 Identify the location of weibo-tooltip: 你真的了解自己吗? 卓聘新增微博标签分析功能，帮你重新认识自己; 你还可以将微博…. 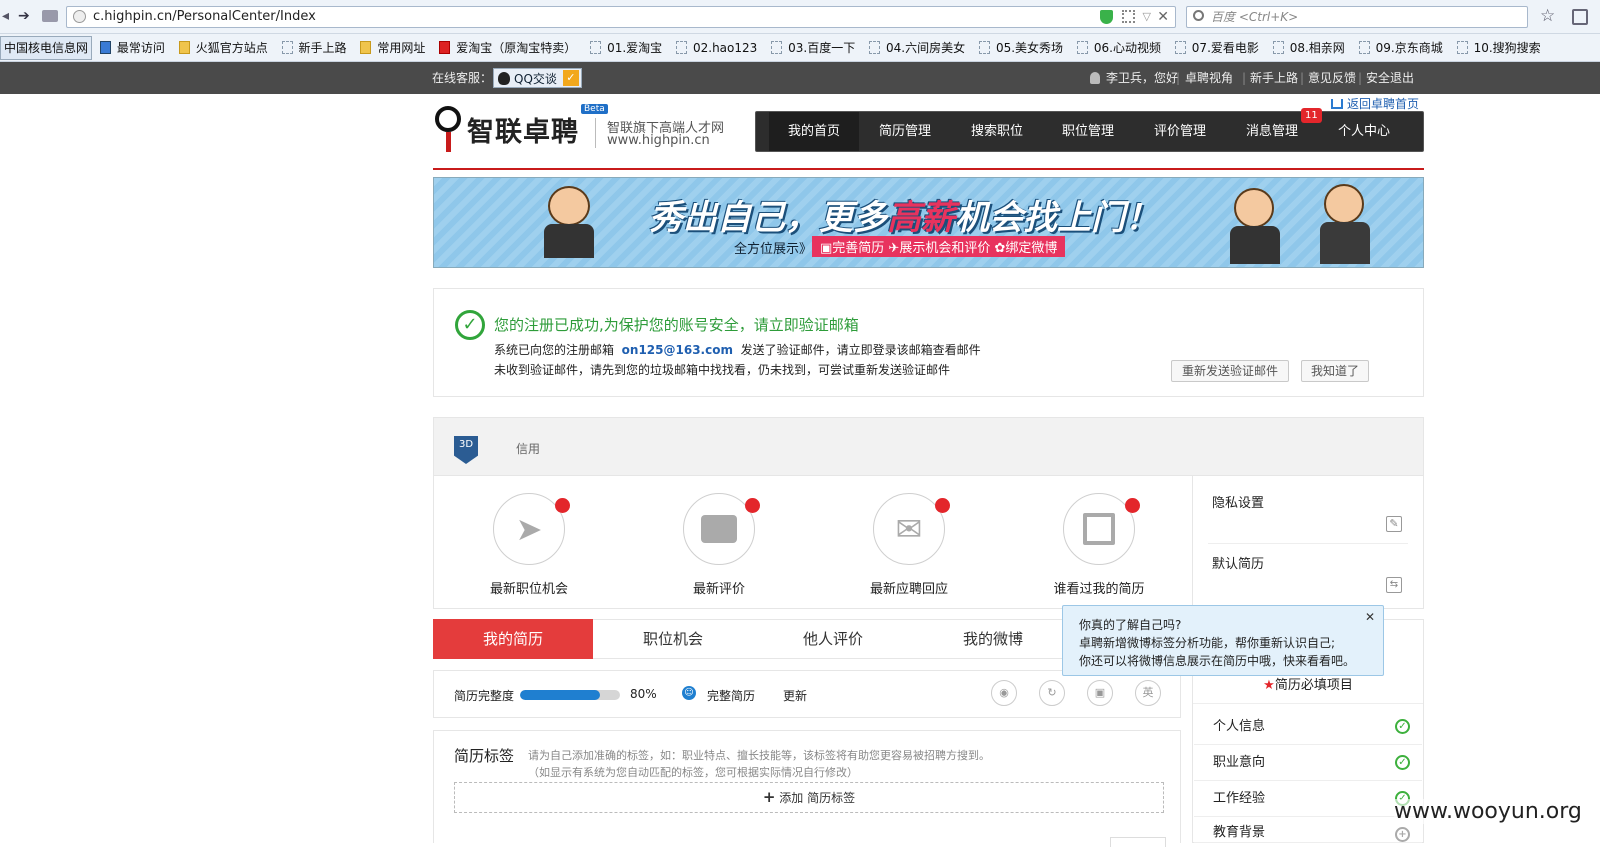
(1223, 640).